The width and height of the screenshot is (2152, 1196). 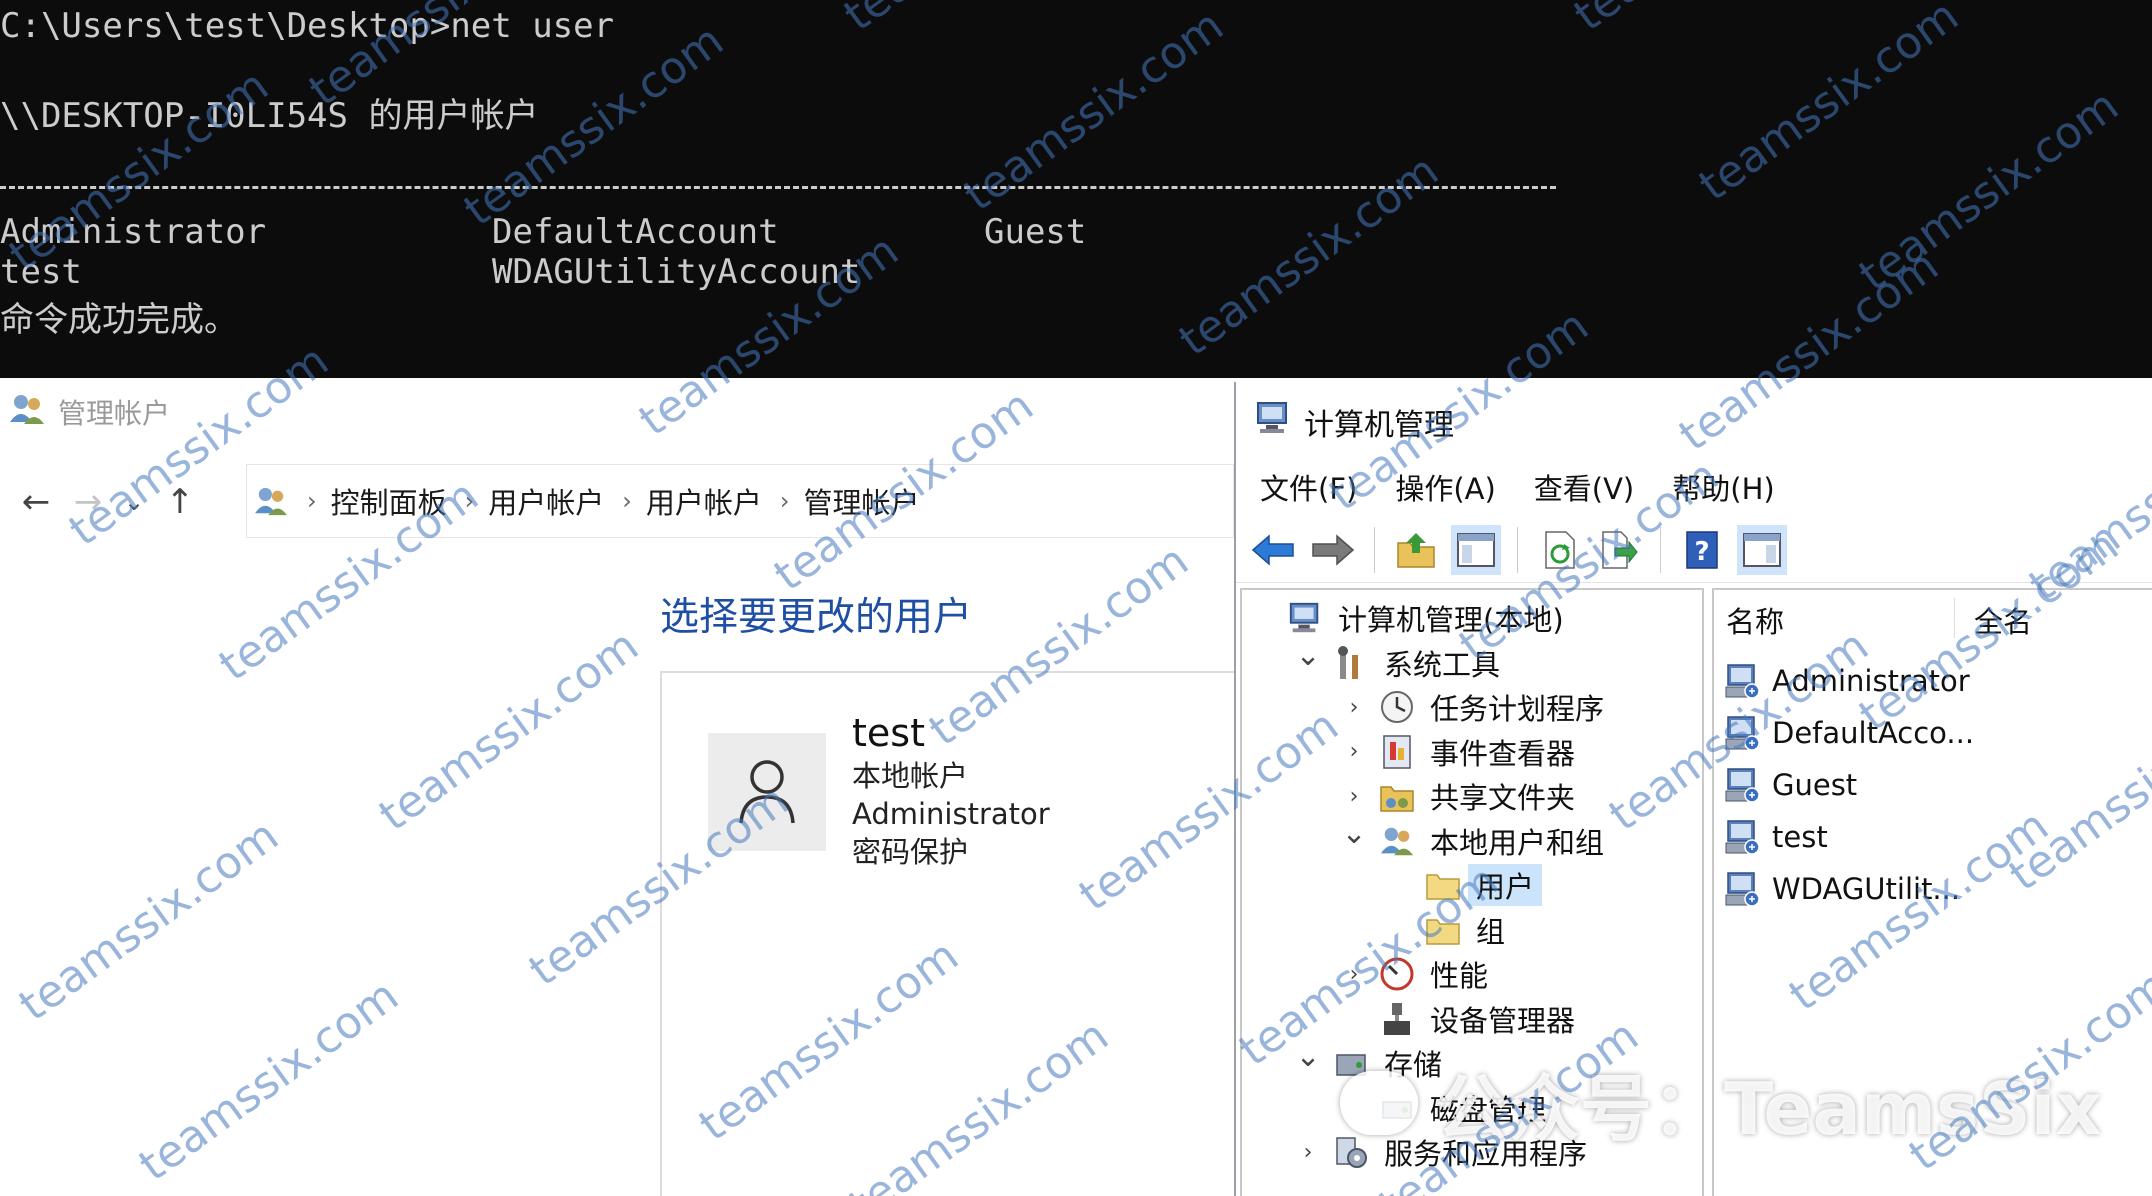 I want to click on tree-item: ›设备管理器, so click(x=1458, y=1019).